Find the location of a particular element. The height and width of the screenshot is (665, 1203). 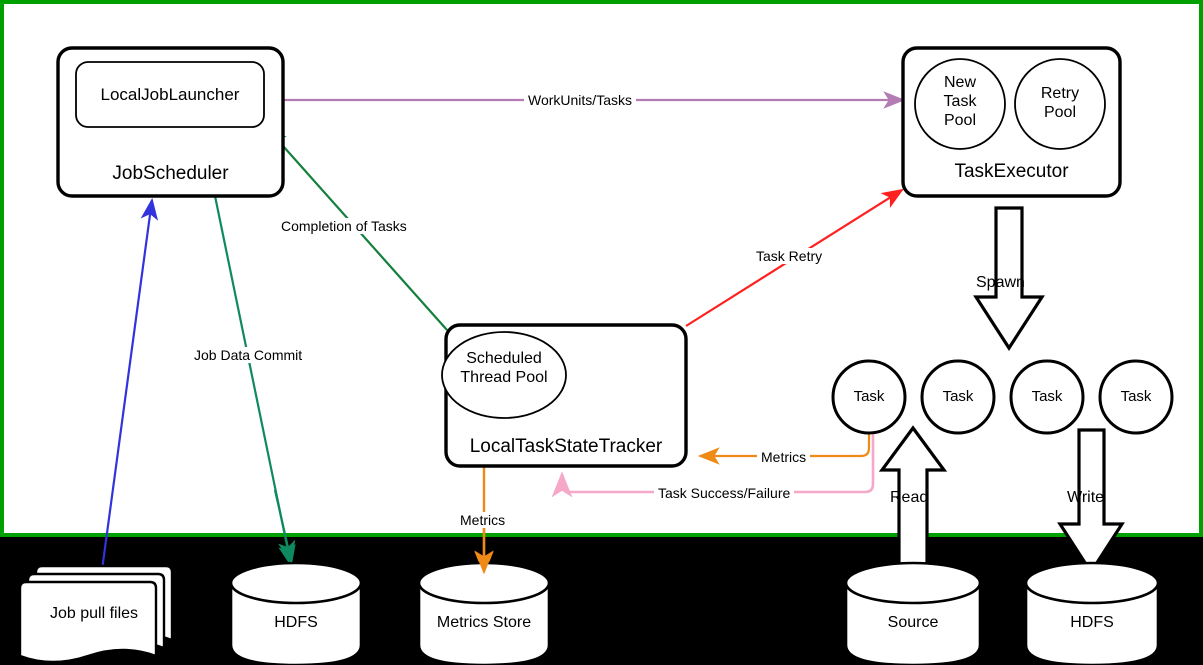

edge-label-metrics-to-store: Metrics is located at coordinates (483, 520).